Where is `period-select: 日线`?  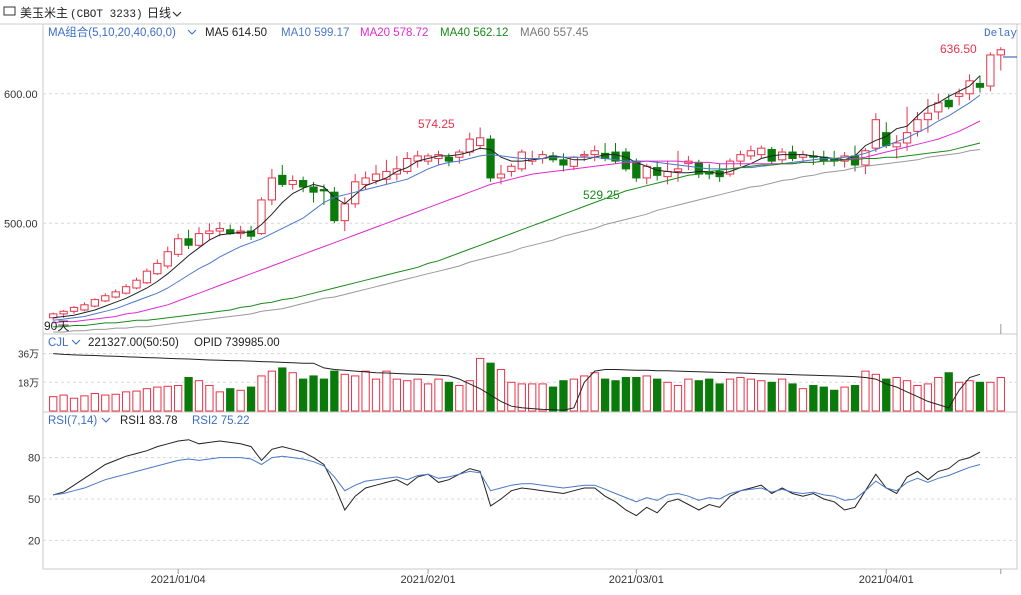
period-select: 日线 is located at coordinates (159, 13).